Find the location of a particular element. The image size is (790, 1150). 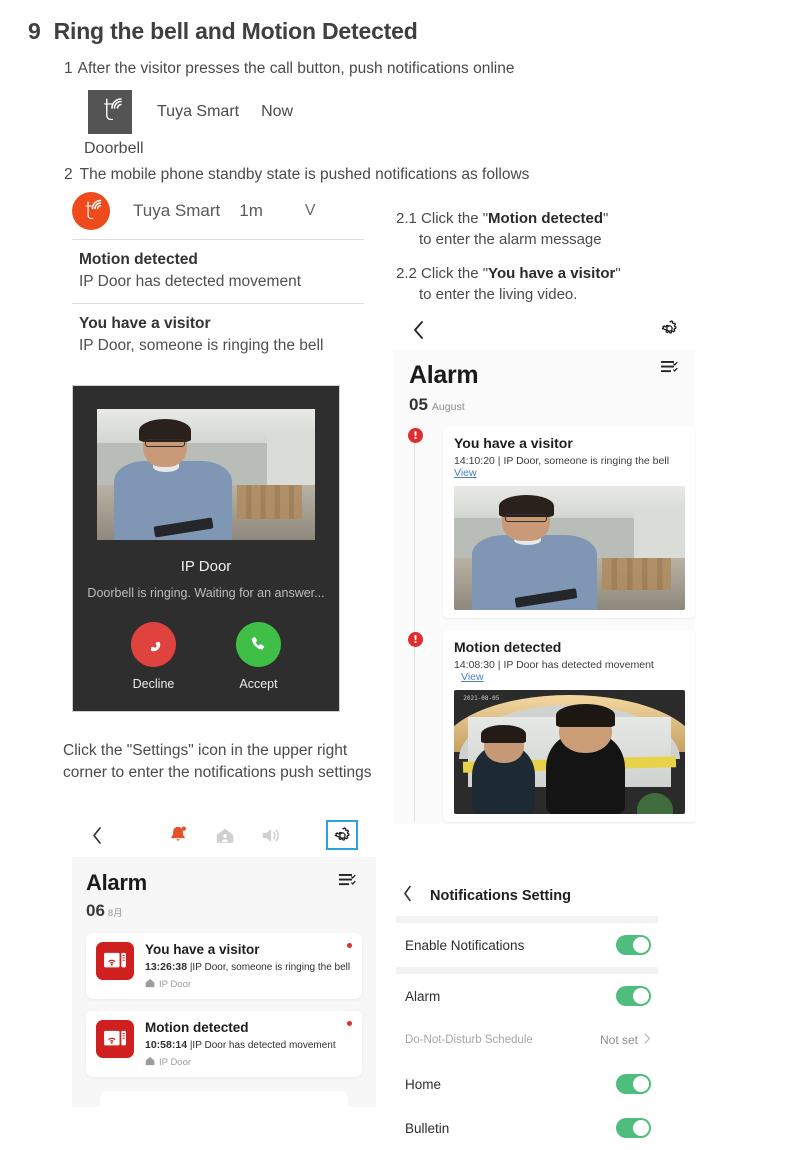

alarm-card-time: 14:10:20 is located at coordinates (474, 461).